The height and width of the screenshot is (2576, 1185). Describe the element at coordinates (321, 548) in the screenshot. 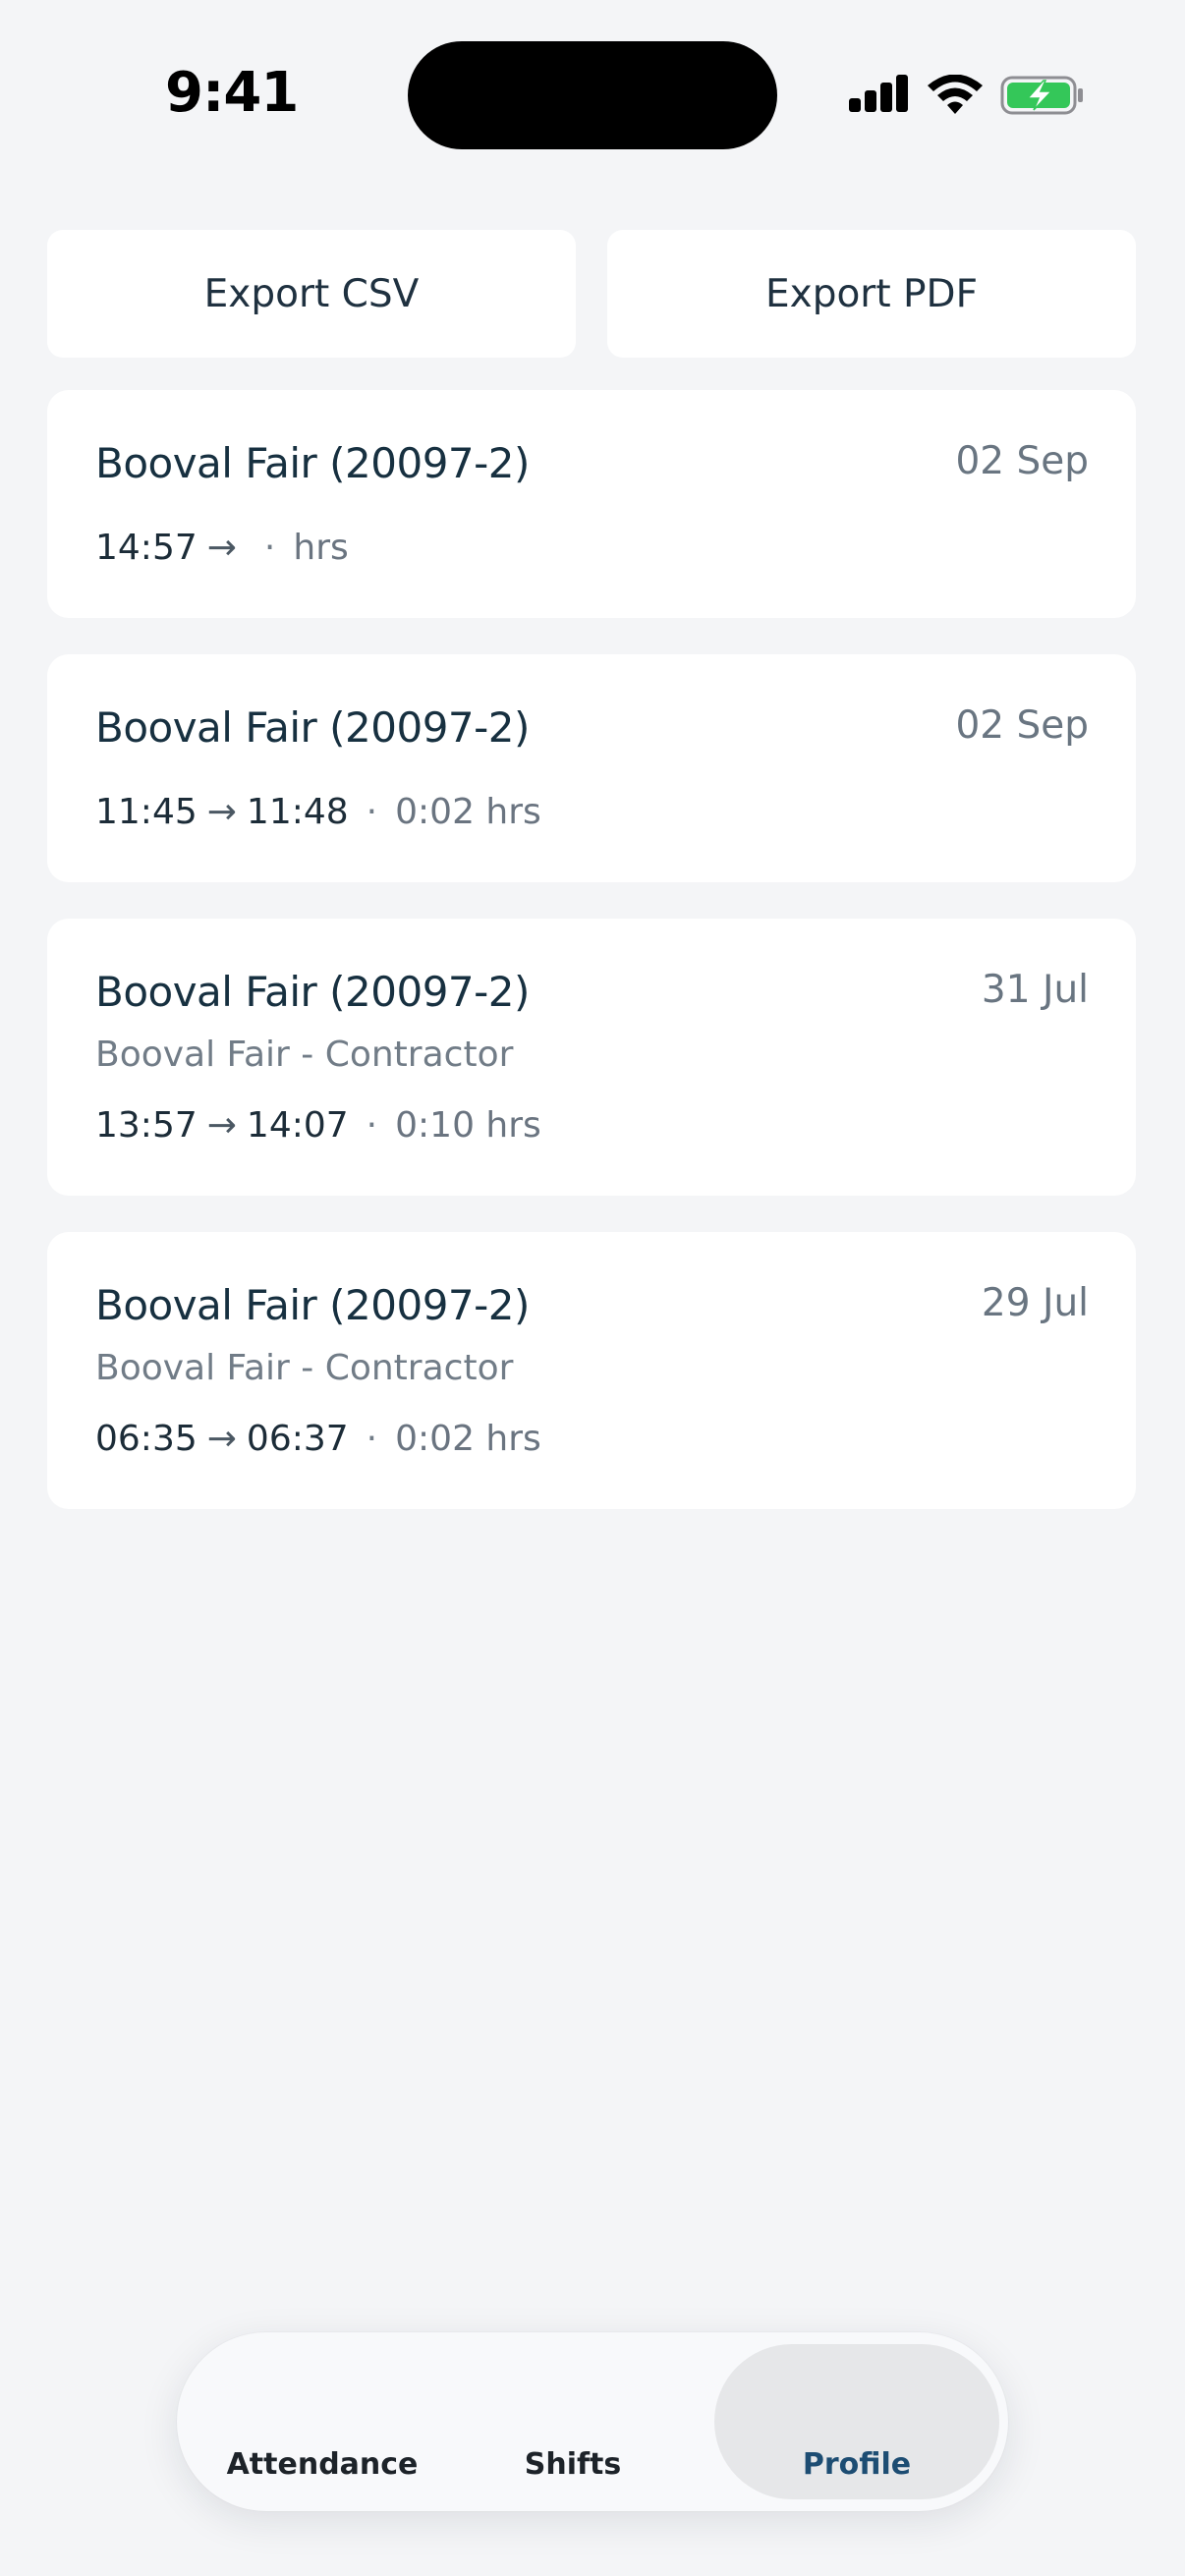

I see `entry-duration: hrs` at that location.